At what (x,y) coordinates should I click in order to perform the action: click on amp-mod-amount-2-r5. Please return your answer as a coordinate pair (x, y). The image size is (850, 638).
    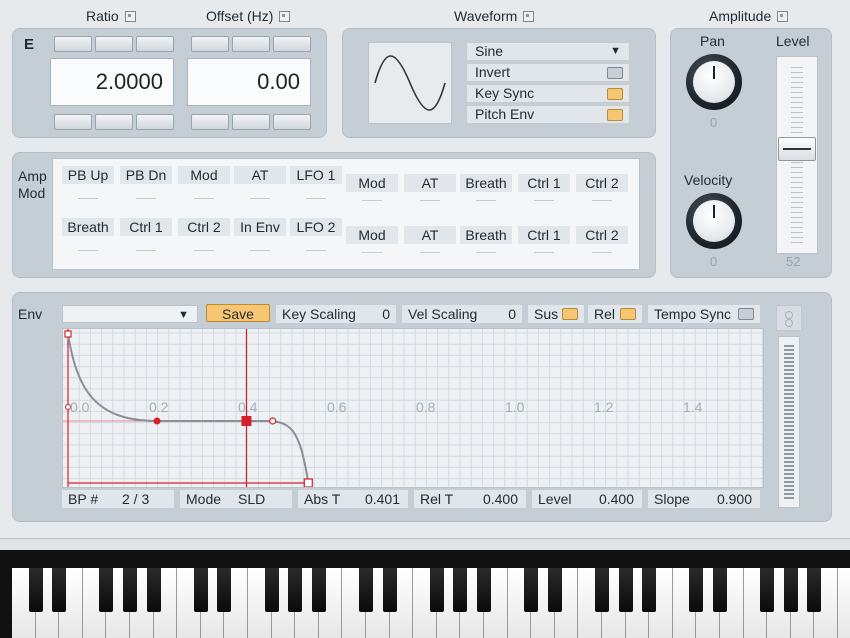
    Looking at the image, I should click on (602, 252).